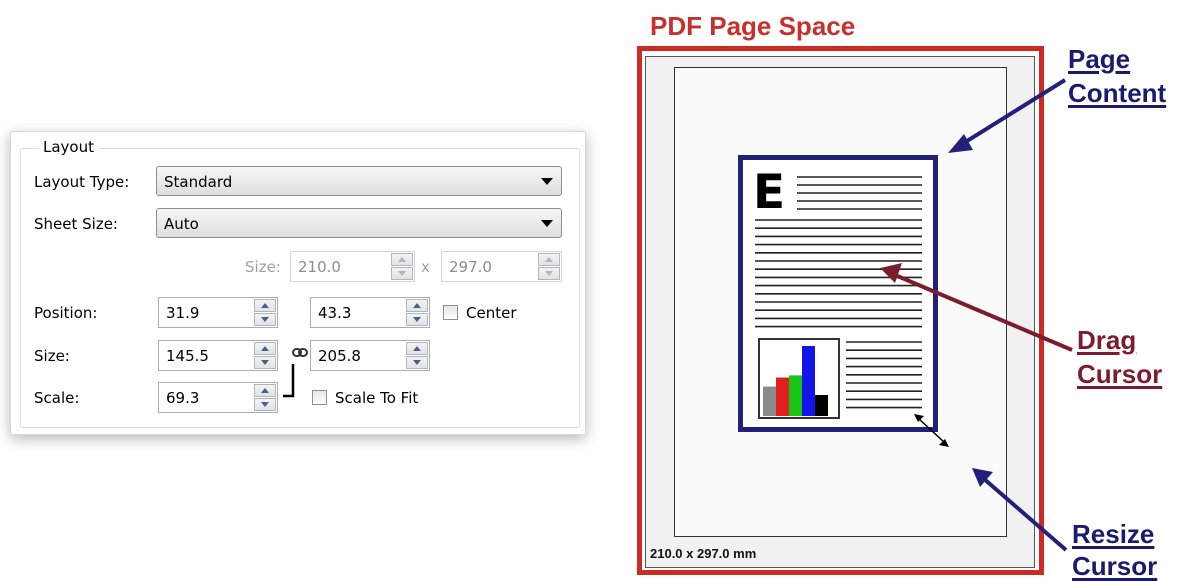 The image size is (1188, 581). Describe the element at coordinates (1120, 374) in the screenshot. I see `drag-cursor-label-2: Cursor` at that location.